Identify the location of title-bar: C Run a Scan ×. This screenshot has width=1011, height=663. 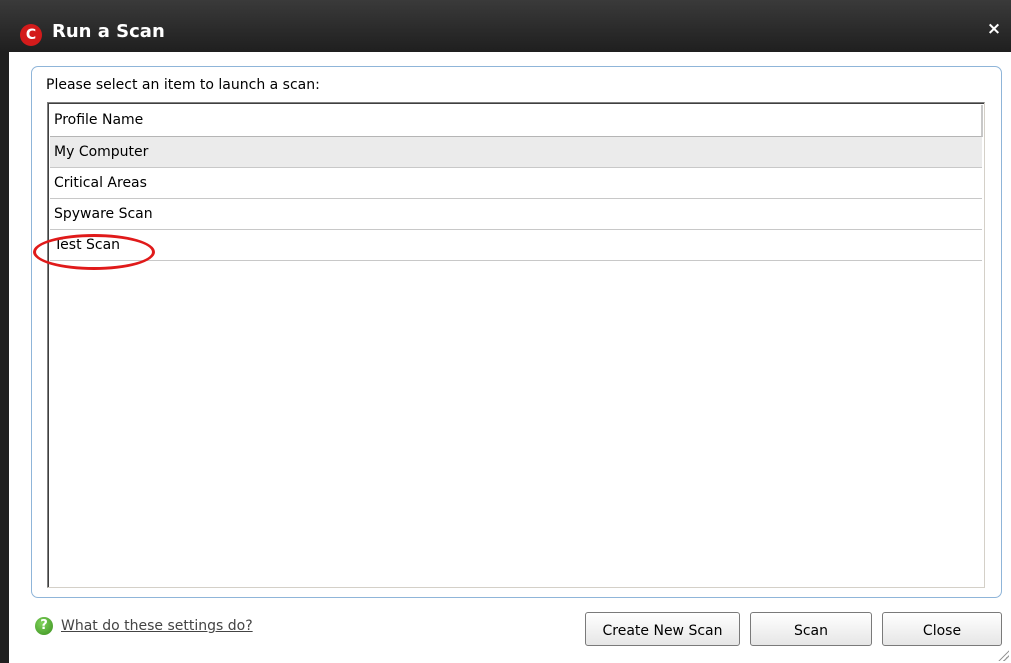
(505, 26).